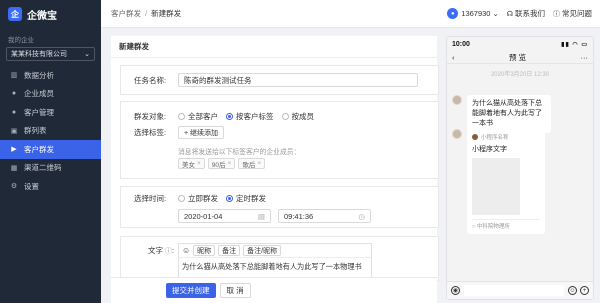  Describe the element at coordinates (198, 198) in the screenshot. I see `radio-send-now: 立即群发` at that location.